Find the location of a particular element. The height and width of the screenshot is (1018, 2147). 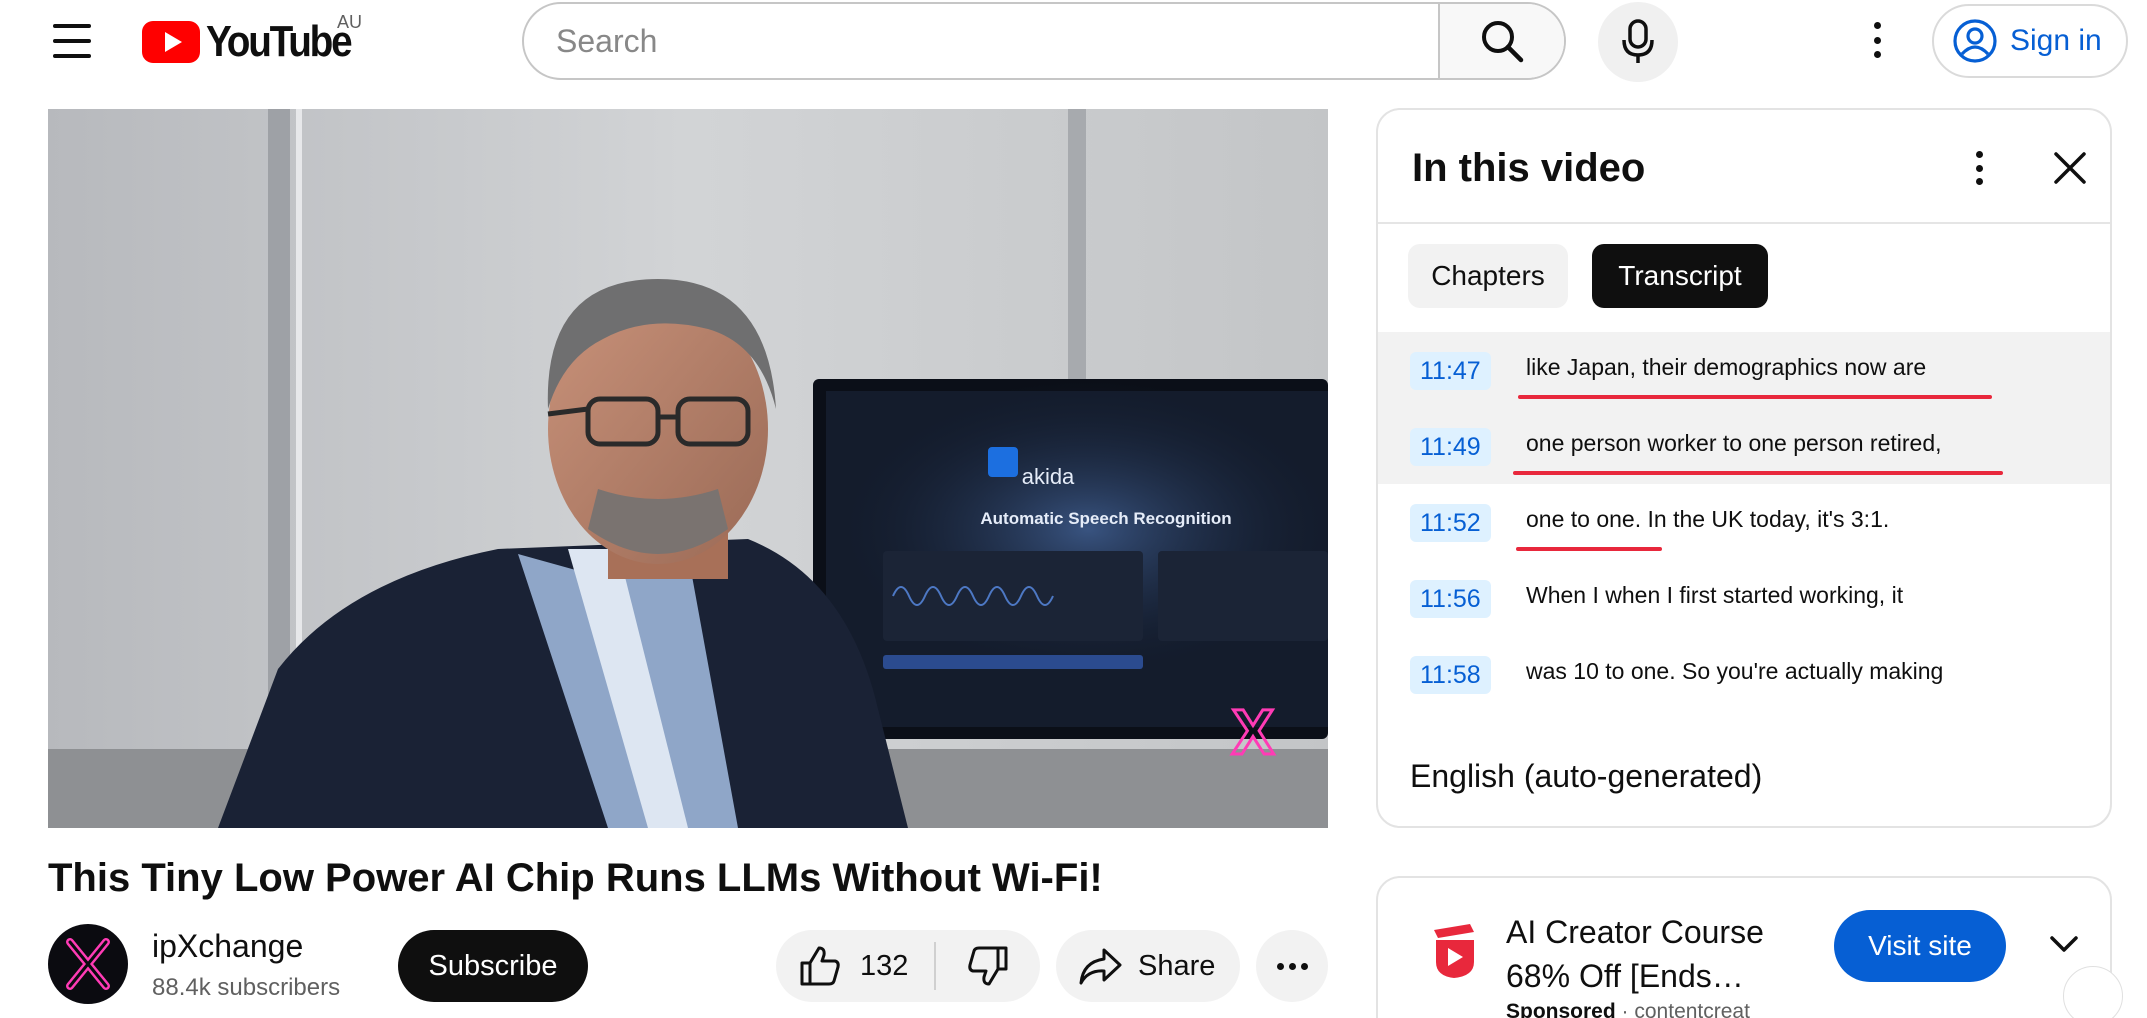

sign-in-button: Sign in is located at coordinates (2030, 41).